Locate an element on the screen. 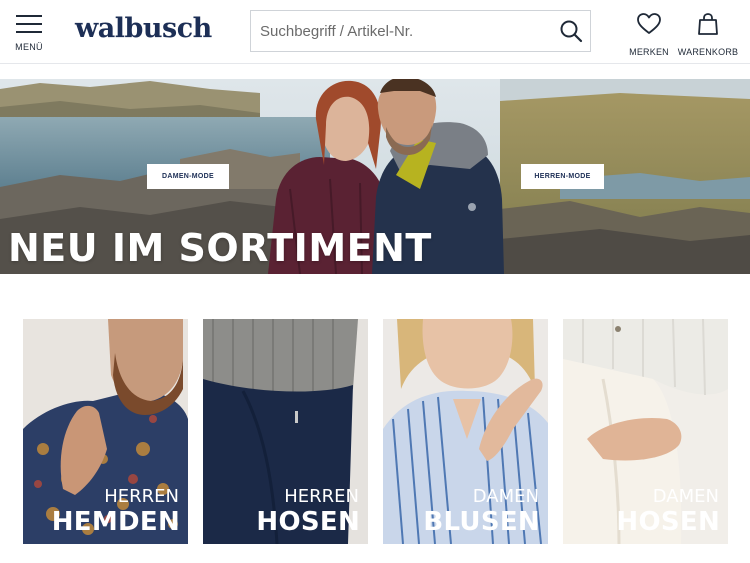 This screenshot has height=563, width=750. magnifier-icon is located at coordinates (571, 31).